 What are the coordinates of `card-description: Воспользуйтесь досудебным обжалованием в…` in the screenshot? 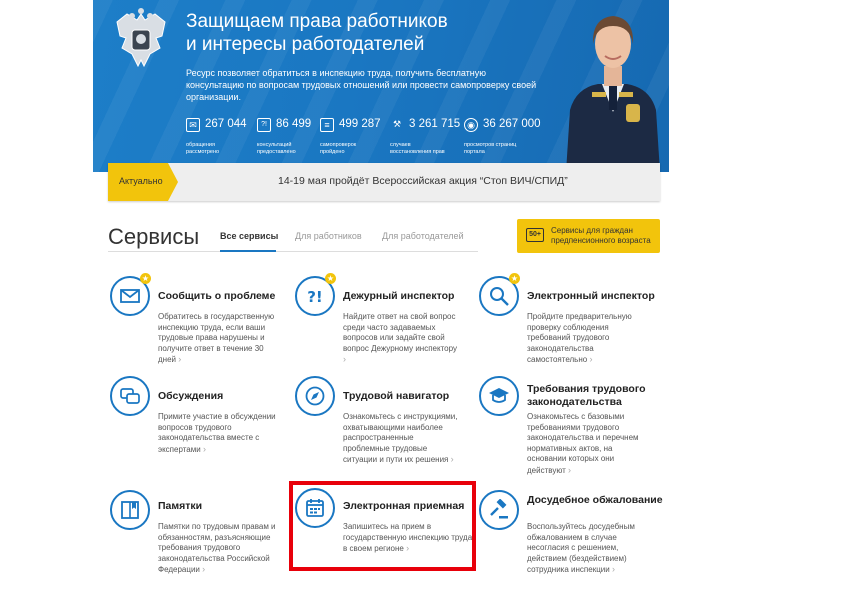 It's located at (581, 548).